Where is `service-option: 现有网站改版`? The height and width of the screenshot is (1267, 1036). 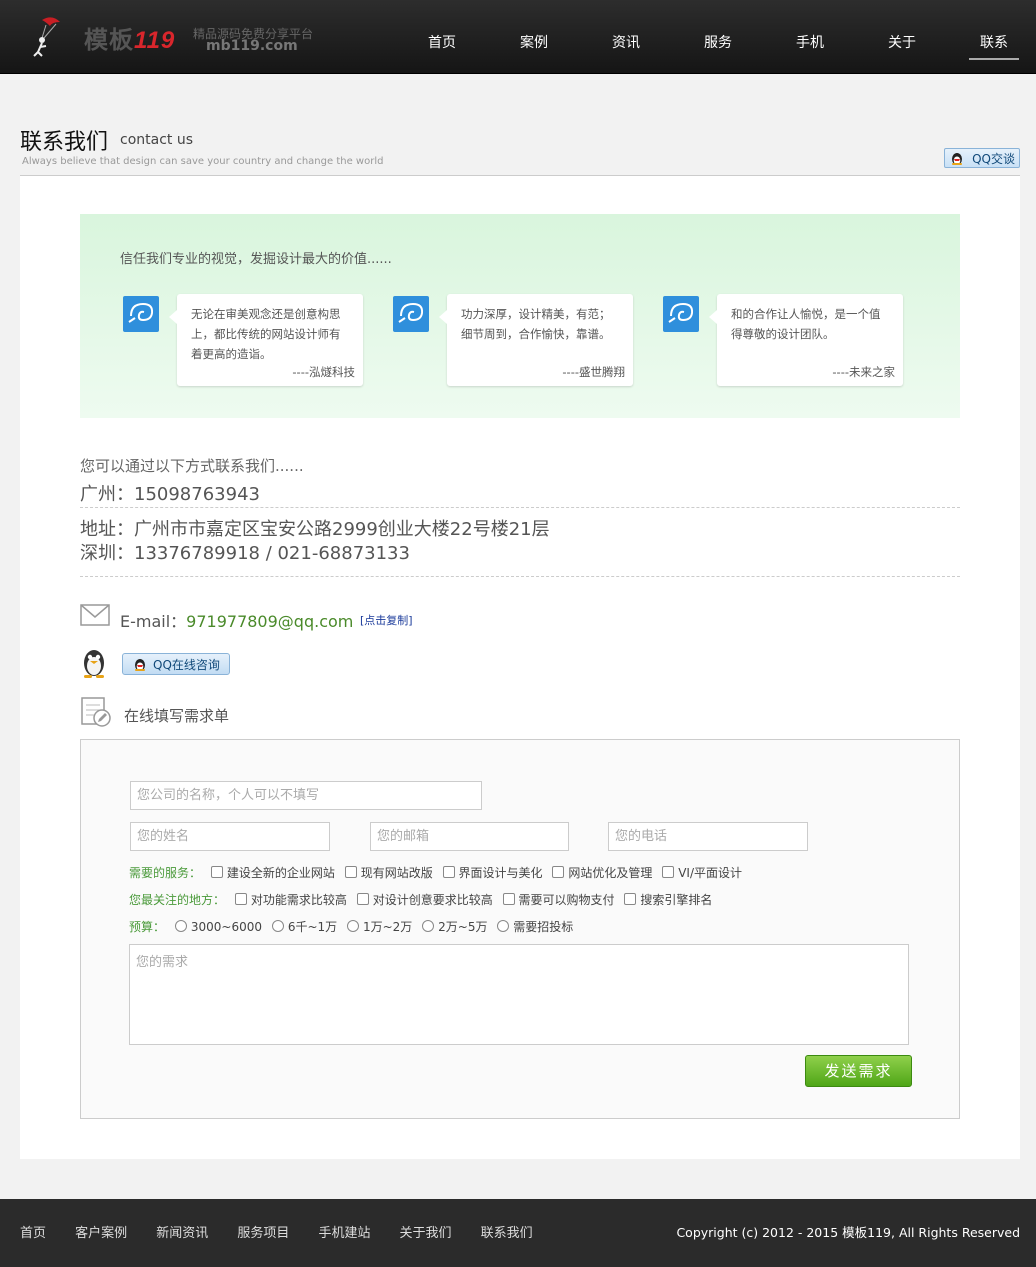
service-option: 现有网站改版 is located at coordinates (388, 872).